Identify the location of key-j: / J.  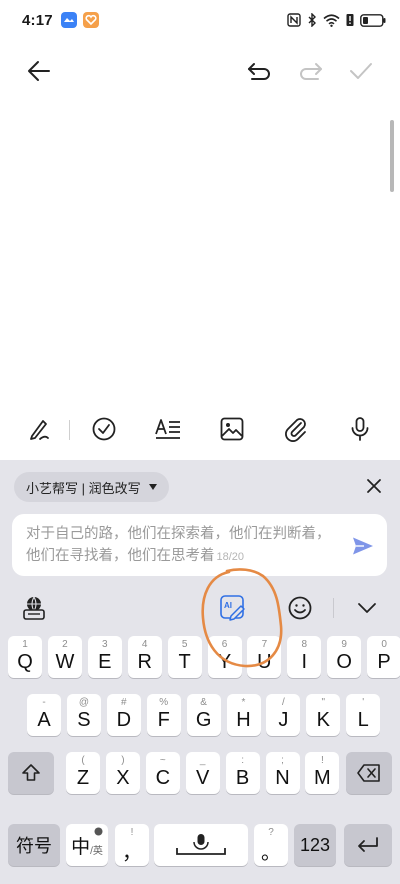
(283, 715).